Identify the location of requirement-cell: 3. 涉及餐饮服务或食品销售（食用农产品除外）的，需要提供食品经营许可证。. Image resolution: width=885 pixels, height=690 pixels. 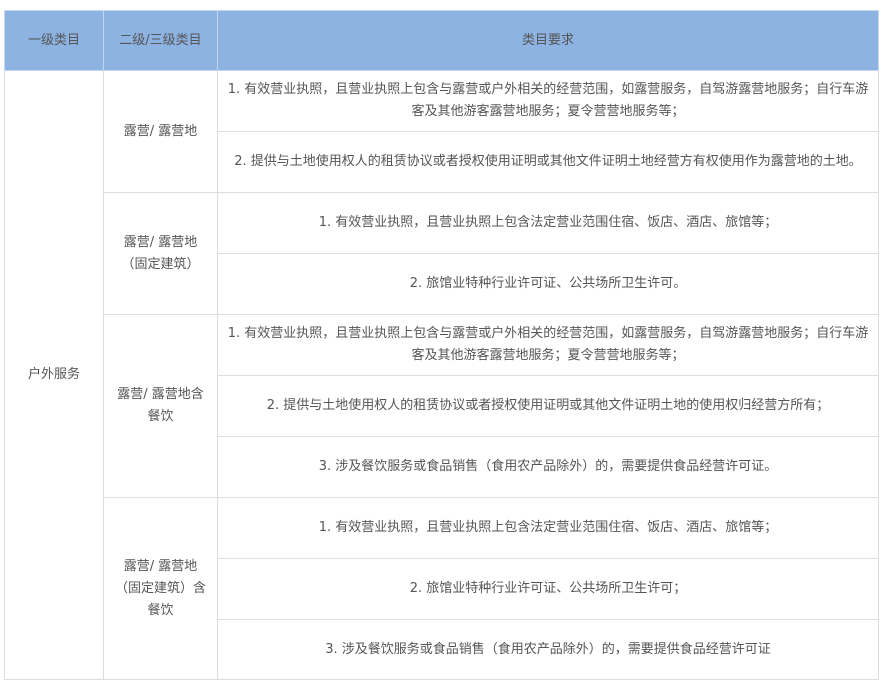
(548, 467).